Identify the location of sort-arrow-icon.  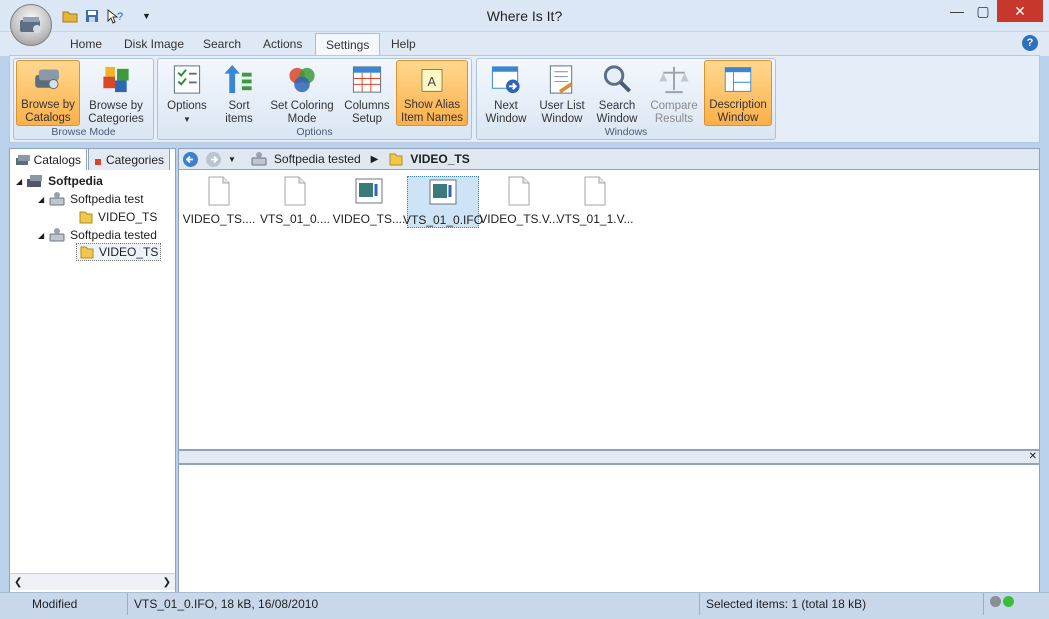
(238, 79).